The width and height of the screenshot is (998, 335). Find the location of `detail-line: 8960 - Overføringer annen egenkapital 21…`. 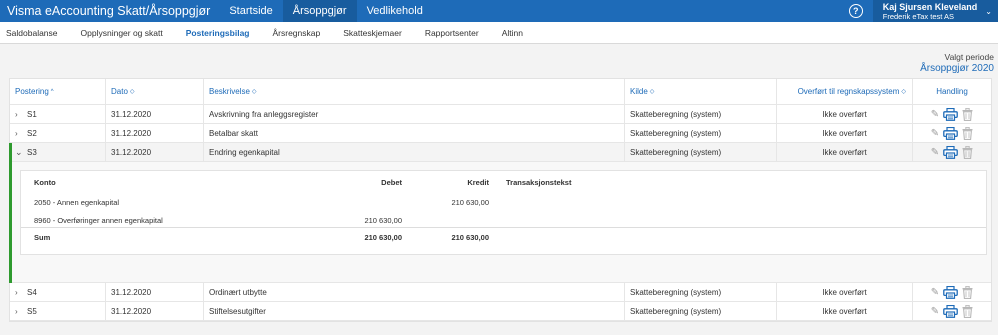

detail-line: 8960 - Overføringer annen egenkapital 21… is located at coordinates (503, 220).